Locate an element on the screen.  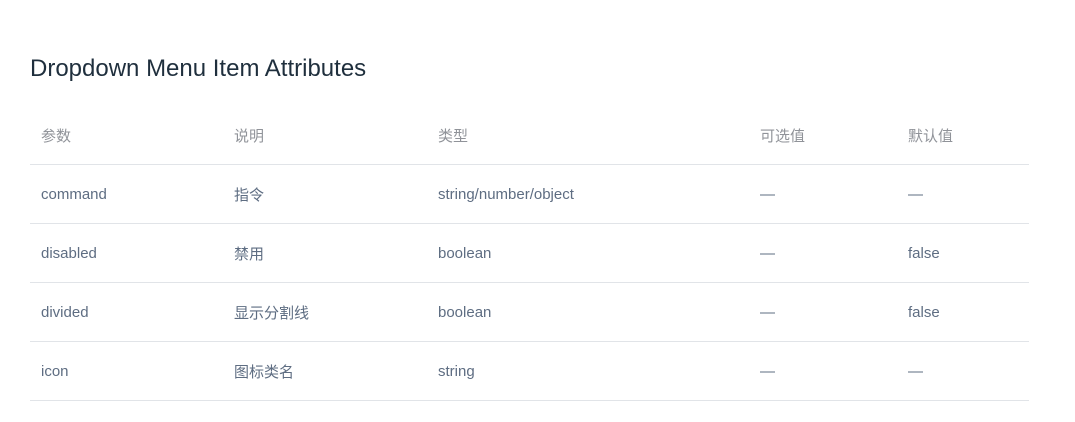
header-description: 说明 is located at coordinates (325, 135).